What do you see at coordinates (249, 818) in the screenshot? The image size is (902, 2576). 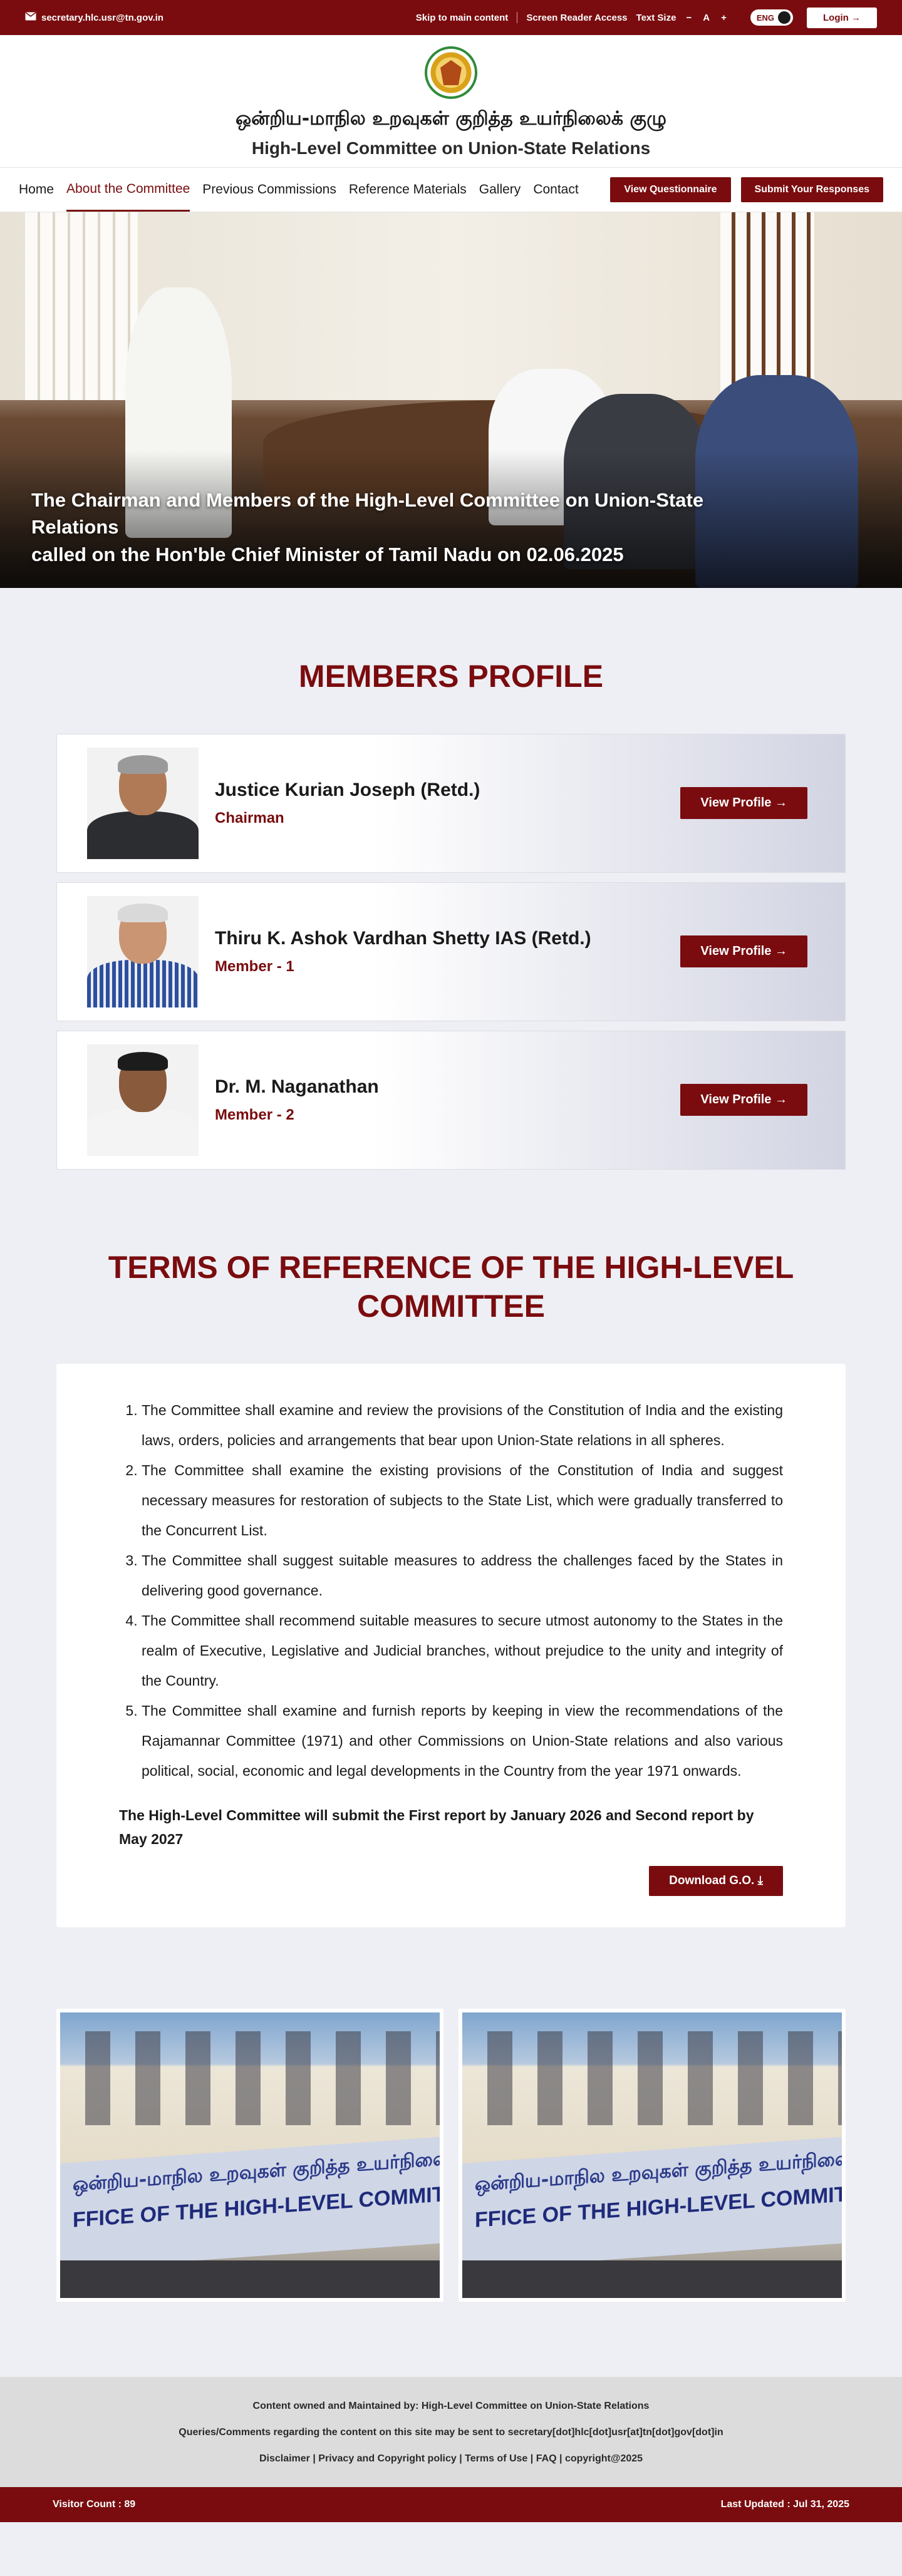 I see `member-role: Chairman` at bounding box center [249, 818].